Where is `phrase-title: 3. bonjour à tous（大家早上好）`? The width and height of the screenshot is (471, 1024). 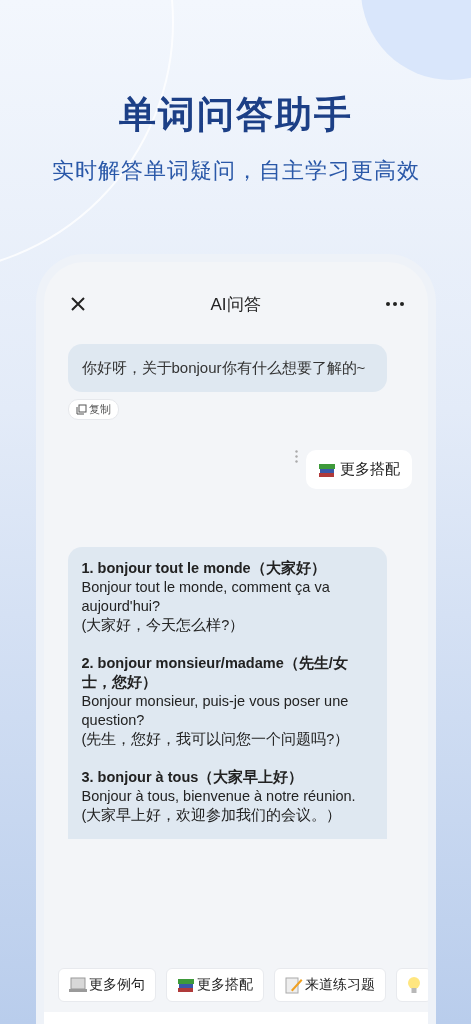
phrase-title: 3. bonjour à tous（大家早上好） is located at coordinates (193, 777).